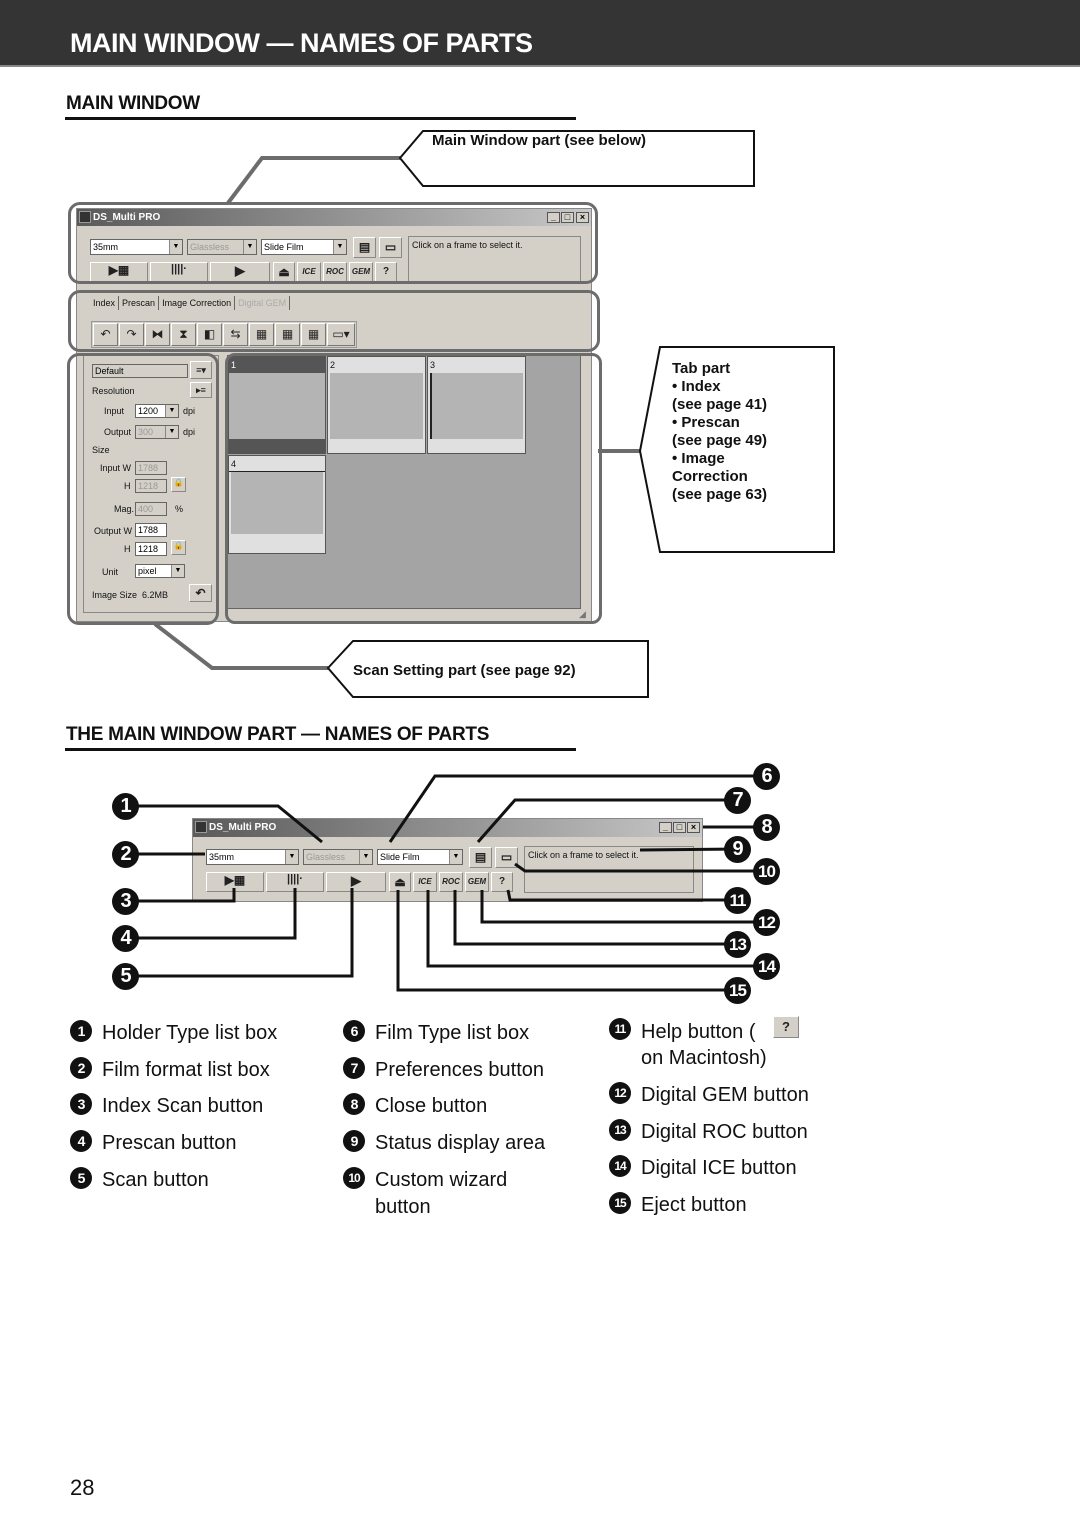 Image resolution: width=1080 pixels, height=1528 pixels. What do you see at coordinates (446, 883) in the screenshot?
I see `part-leader-lines` at bounding box center [446, 883].